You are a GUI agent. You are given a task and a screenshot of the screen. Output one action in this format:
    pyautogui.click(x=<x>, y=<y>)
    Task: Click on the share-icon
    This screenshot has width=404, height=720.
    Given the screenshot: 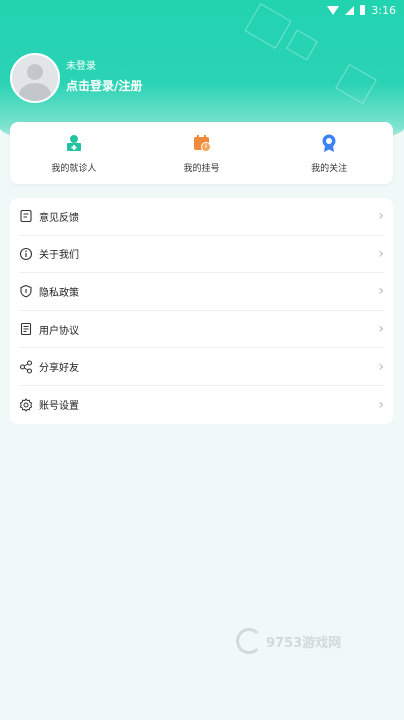 What is the action you would take?
    pyautogui.click(x=26, y=367)
    